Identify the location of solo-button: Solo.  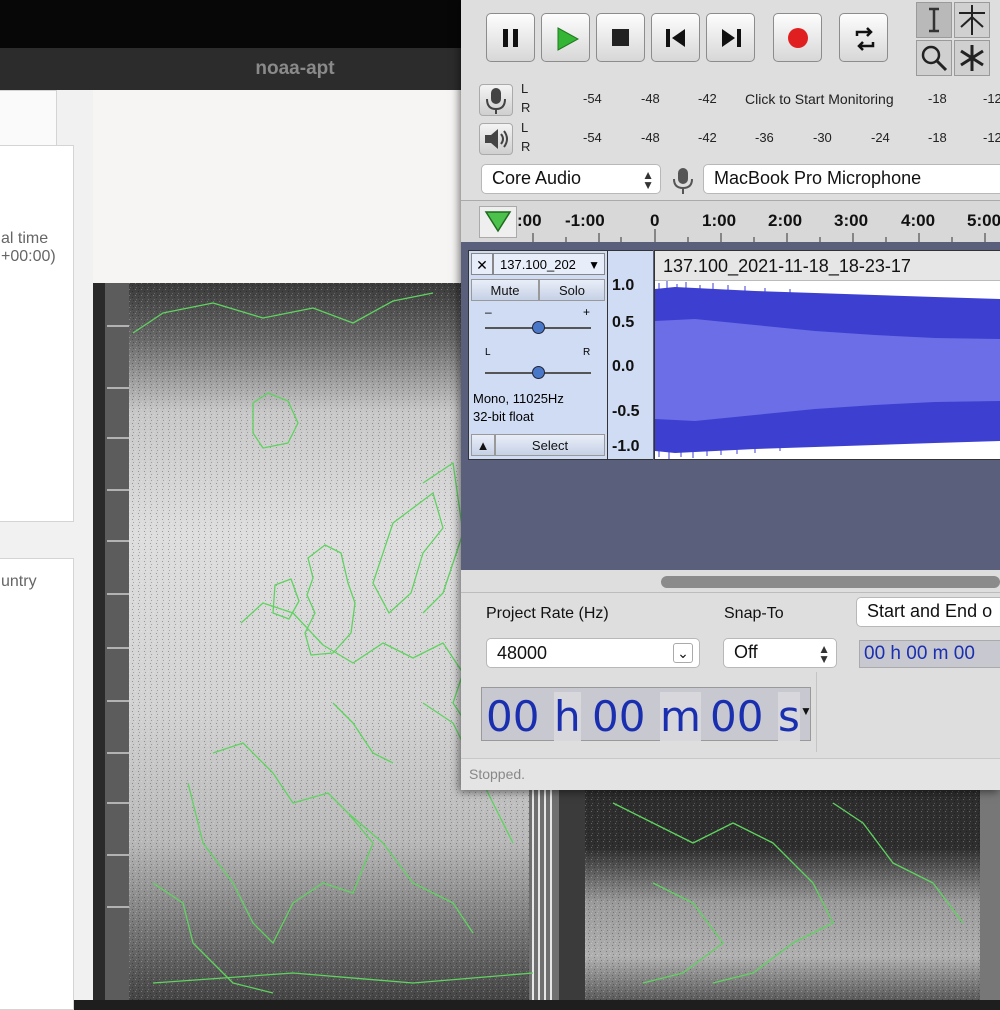
(572, 290).